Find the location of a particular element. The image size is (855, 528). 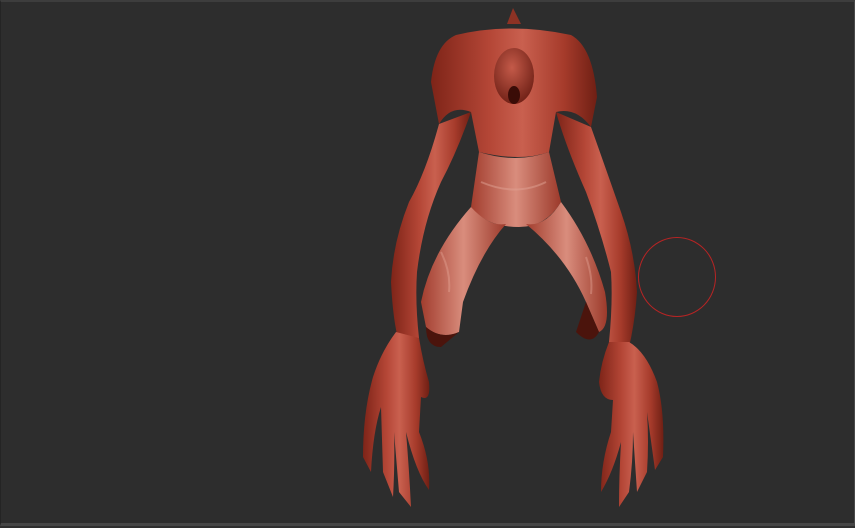

left-hand is located at coordinates (396, 419).